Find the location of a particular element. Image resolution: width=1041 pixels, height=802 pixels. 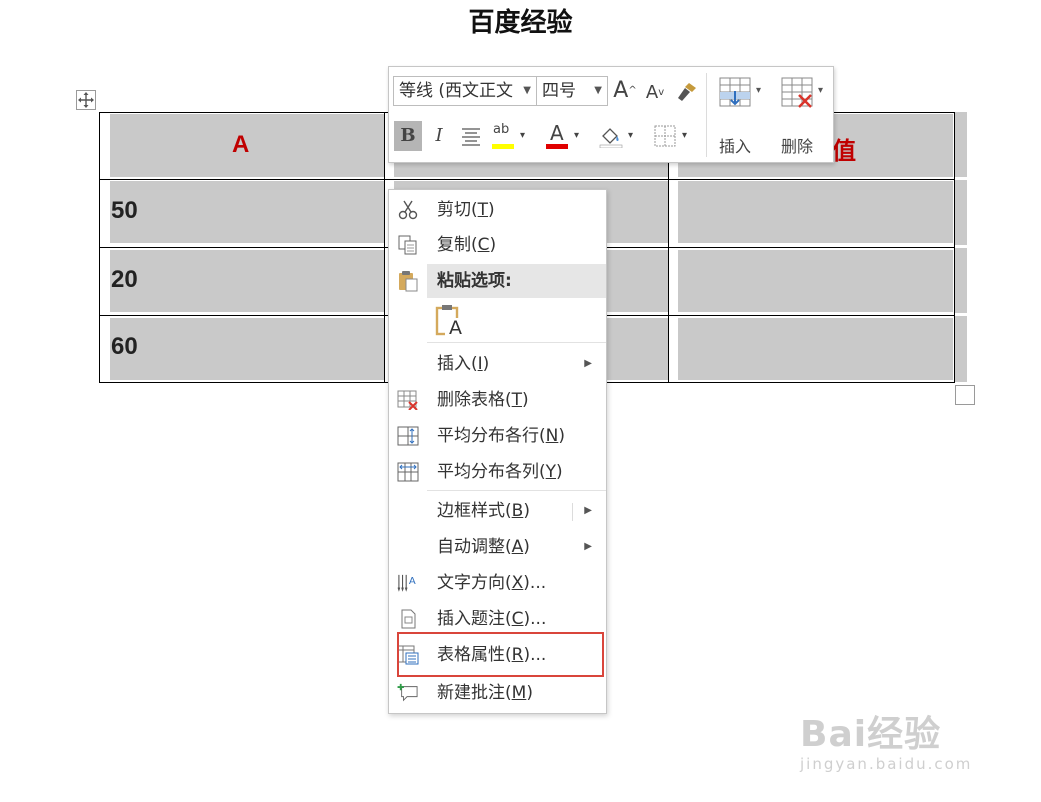

delete-label: 删除 is located at coordinates (797, 146).